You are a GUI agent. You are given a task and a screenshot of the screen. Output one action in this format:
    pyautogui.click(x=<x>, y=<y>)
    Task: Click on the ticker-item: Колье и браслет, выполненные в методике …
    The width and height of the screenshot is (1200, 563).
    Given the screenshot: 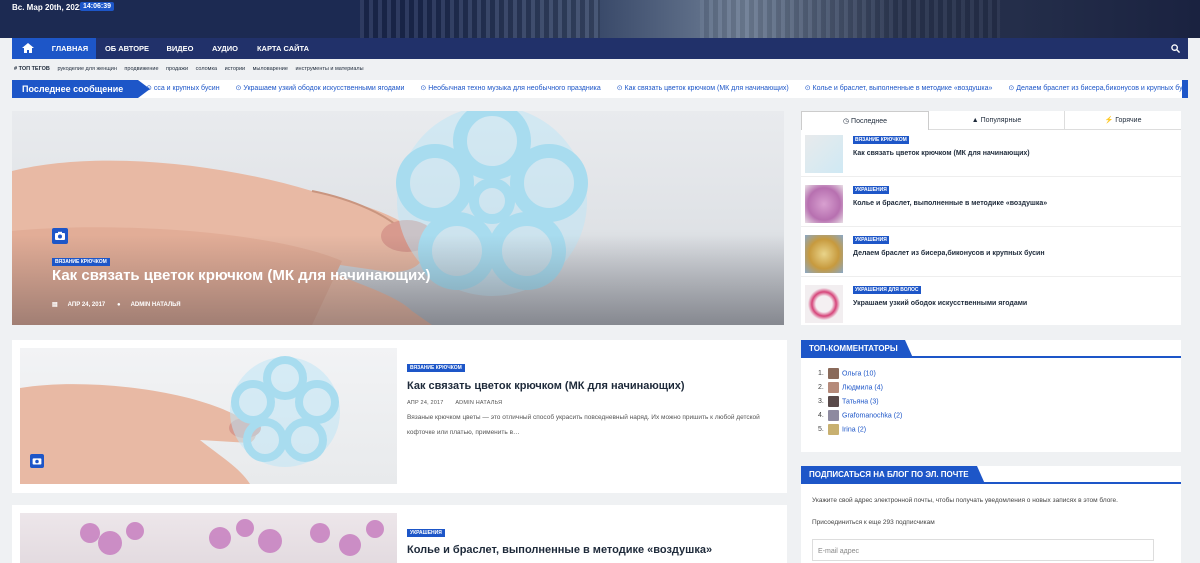 What is the action you would take?
    pyautogui.click(x=899, y=88)
    